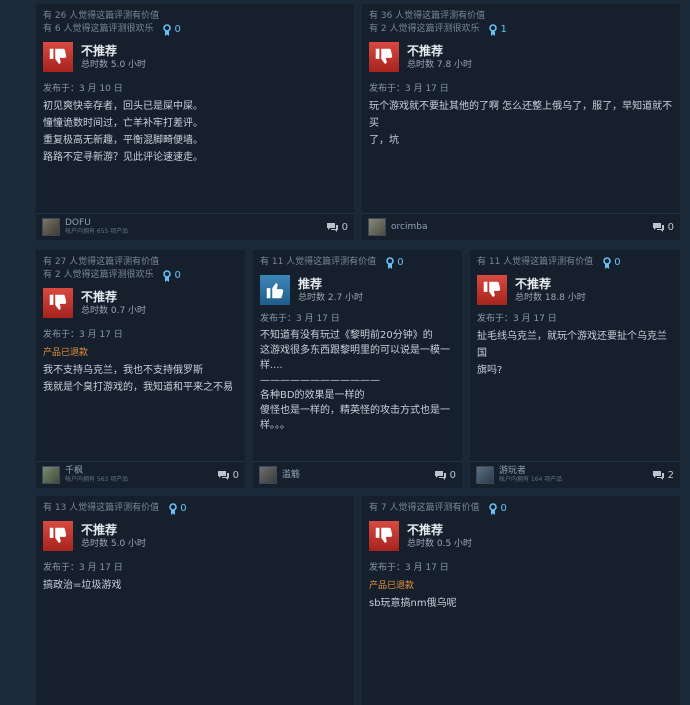 The height and width of the screenshot is (705, 690). I want to click on playtime: 总时数 7.8 小时, so click(440, 64).